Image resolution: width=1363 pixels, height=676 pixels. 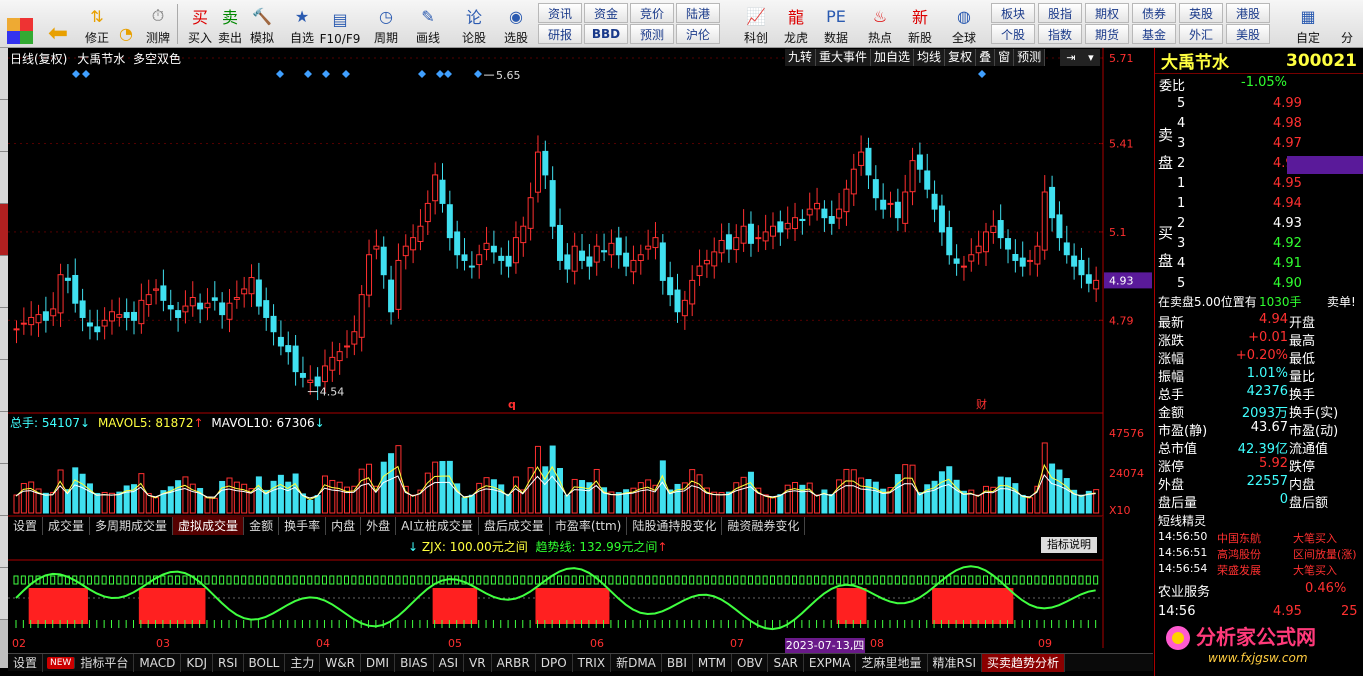 I want to click on left-side-tabs, so click(x=4, y=358).